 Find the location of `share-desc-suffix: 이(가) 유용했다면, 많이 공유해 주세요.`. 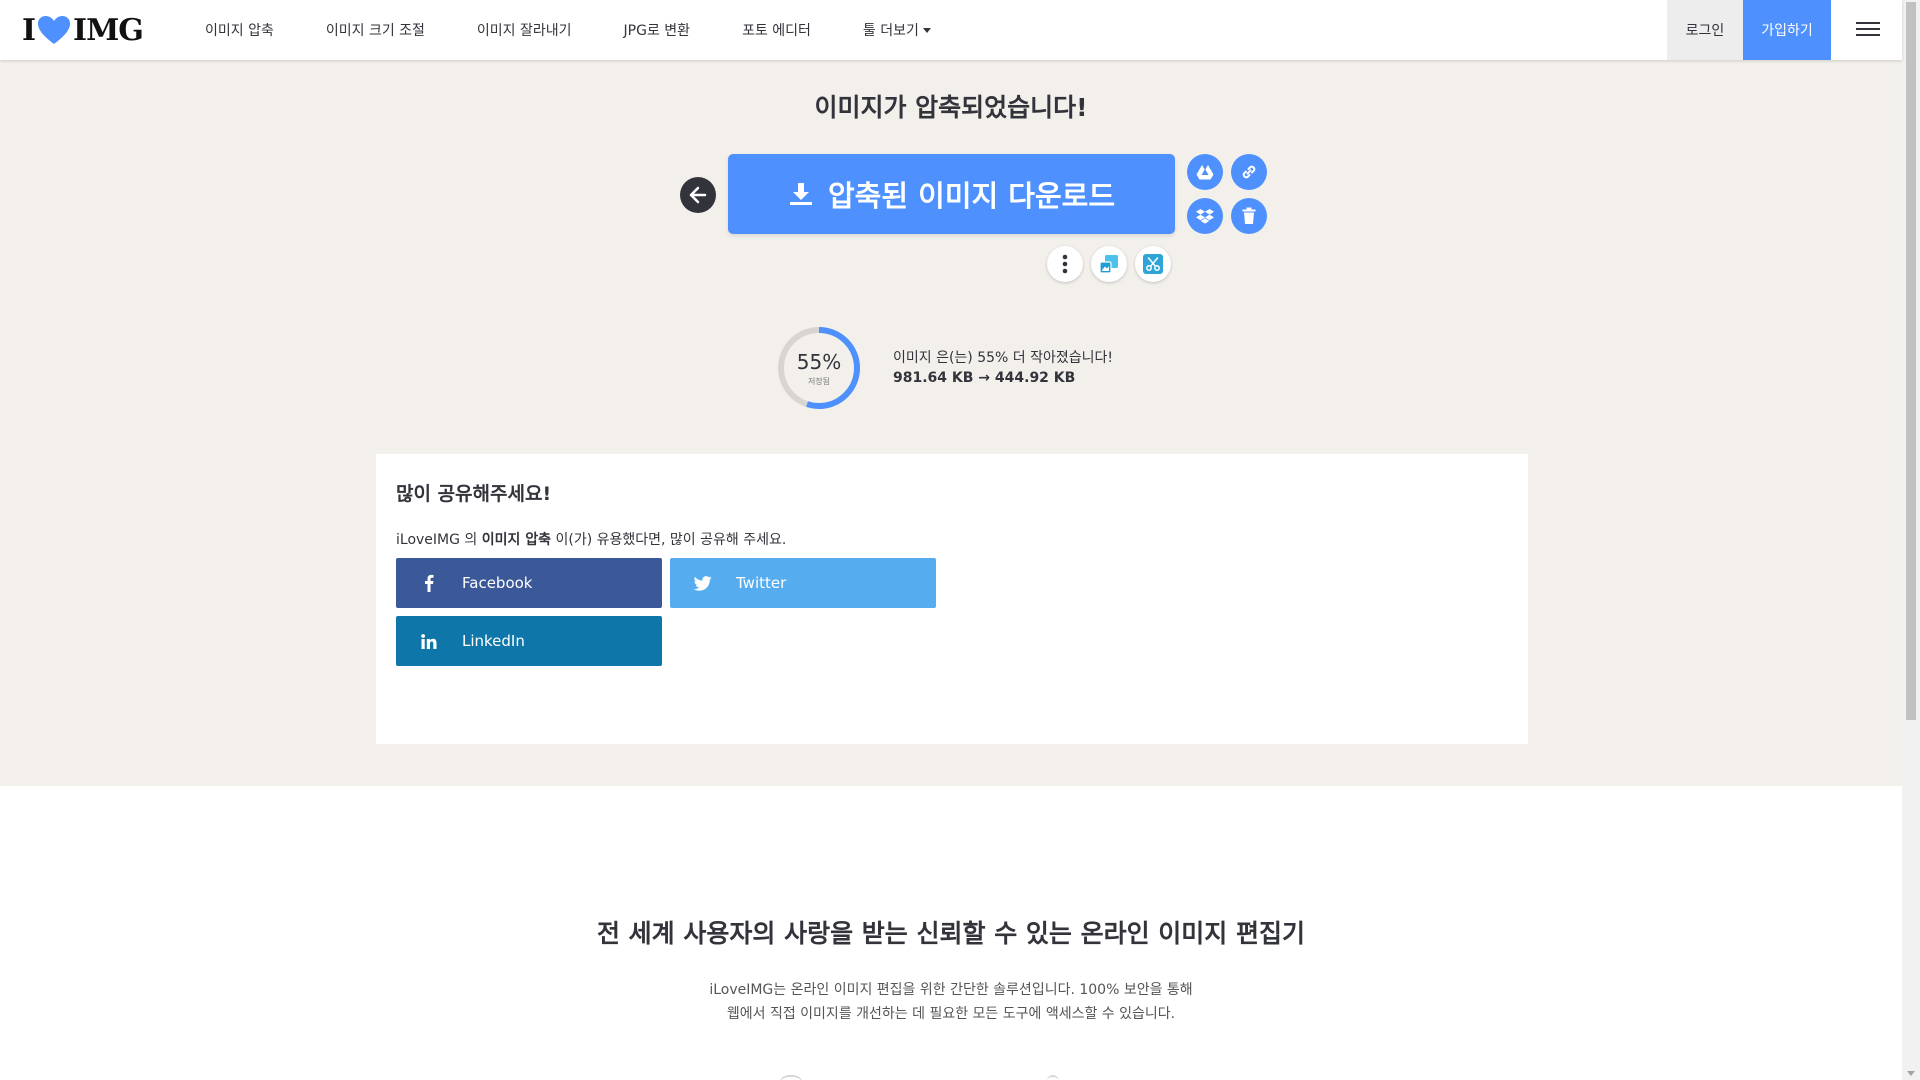

share-desc-suffix: 이(가) 유용했다면, 많이 공유해 주세요. is located at coordinates (669, 540).